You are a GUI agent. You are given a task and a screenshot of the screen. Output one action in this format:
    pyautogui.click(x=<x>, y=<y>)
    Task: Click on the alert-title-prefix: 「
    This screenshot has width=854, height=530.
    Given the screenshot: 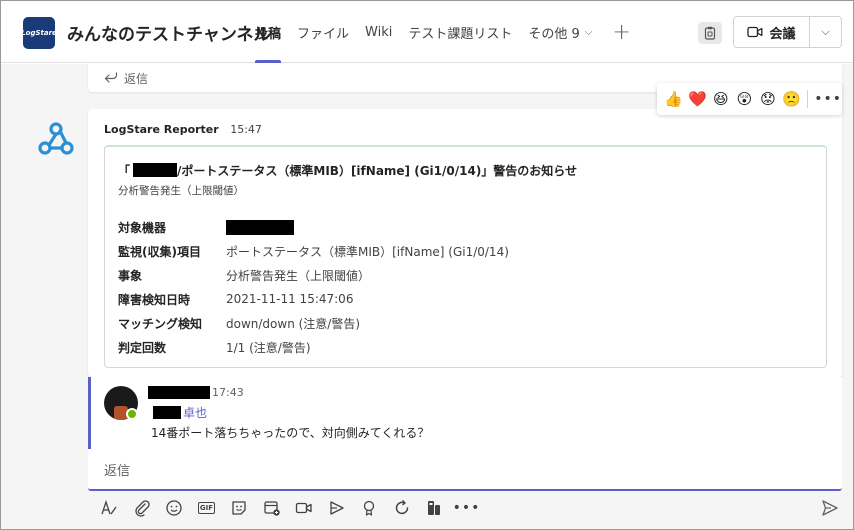 What is the action you would take?
    pyautogui.click(x=124, y=171)
    